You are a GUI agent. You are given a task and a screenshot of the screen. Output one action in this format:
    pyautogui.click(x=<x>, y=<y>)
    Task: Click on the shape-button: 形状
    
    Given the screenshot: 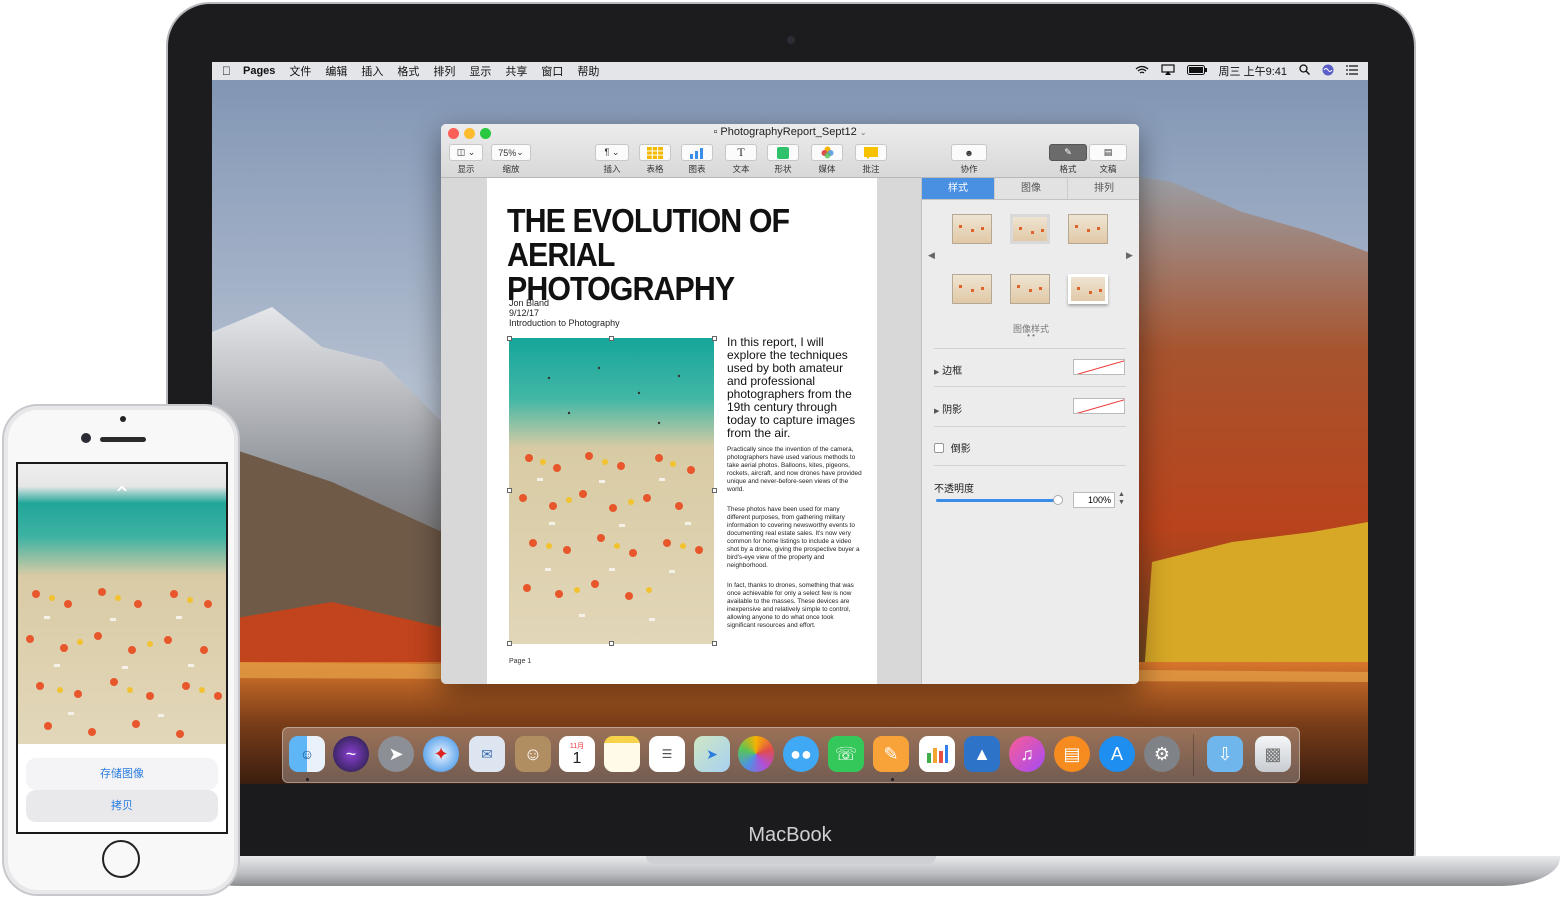 What is the action you would take?
    pyautogui.click(x=783, y=159)
    